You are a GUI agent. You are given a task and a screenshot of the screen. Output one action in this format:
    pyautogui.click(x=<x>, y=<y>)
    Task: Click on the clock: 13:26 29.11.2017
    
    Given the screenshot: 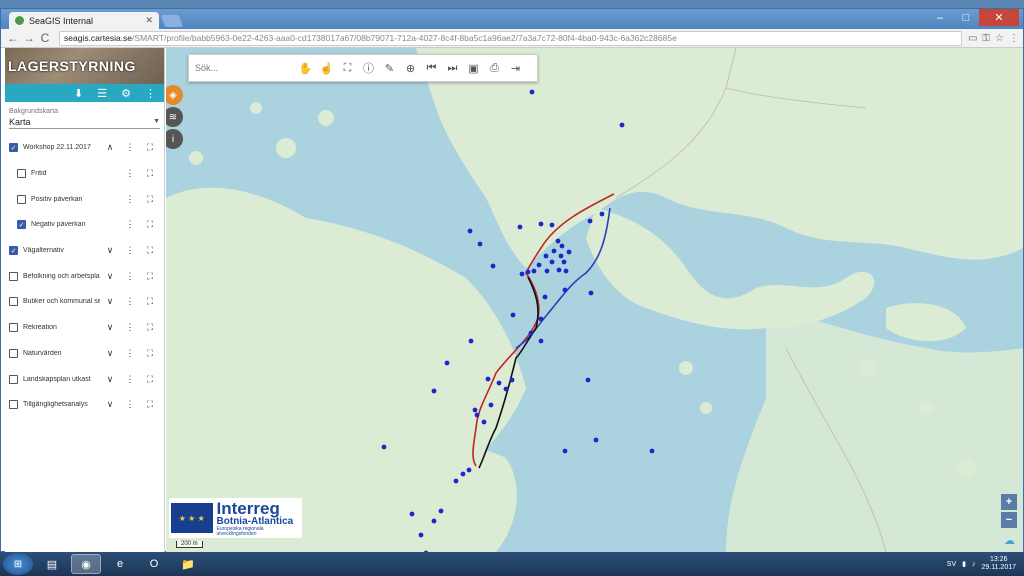 What is the action you would take?
    pyautogui.click(x=998, y=563)
    